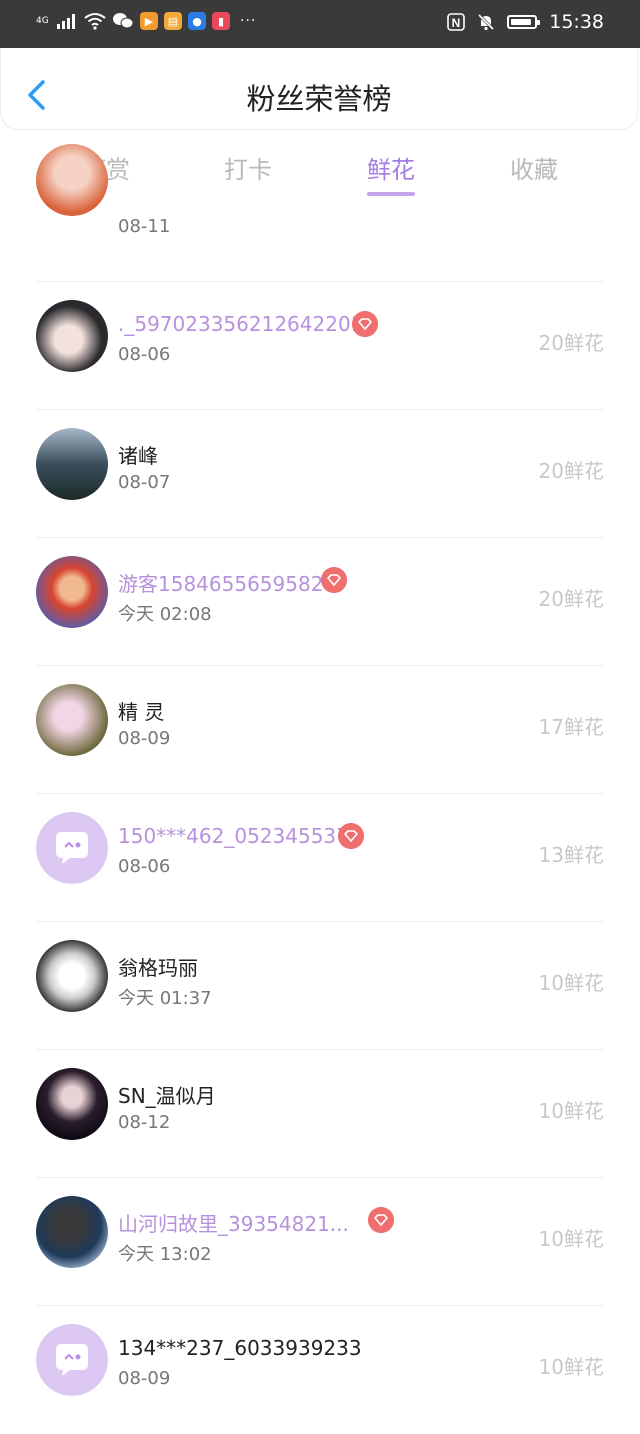 The width and height of the screenshot is (640, 1434). Describe the element at coordinates (320, 346) in the screenshot. I see `list-item: ._597023356212642201 08-06 20鲜花` at that location.